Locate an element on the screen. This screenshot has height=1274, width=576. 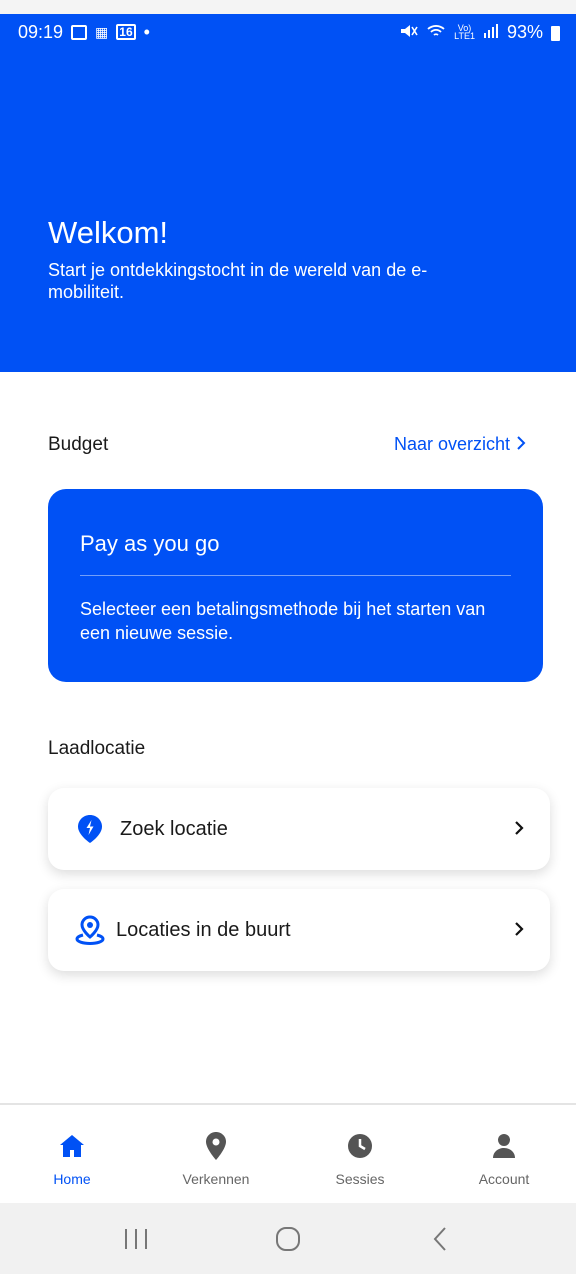
mute-icon is located at coordinates (409, 32).